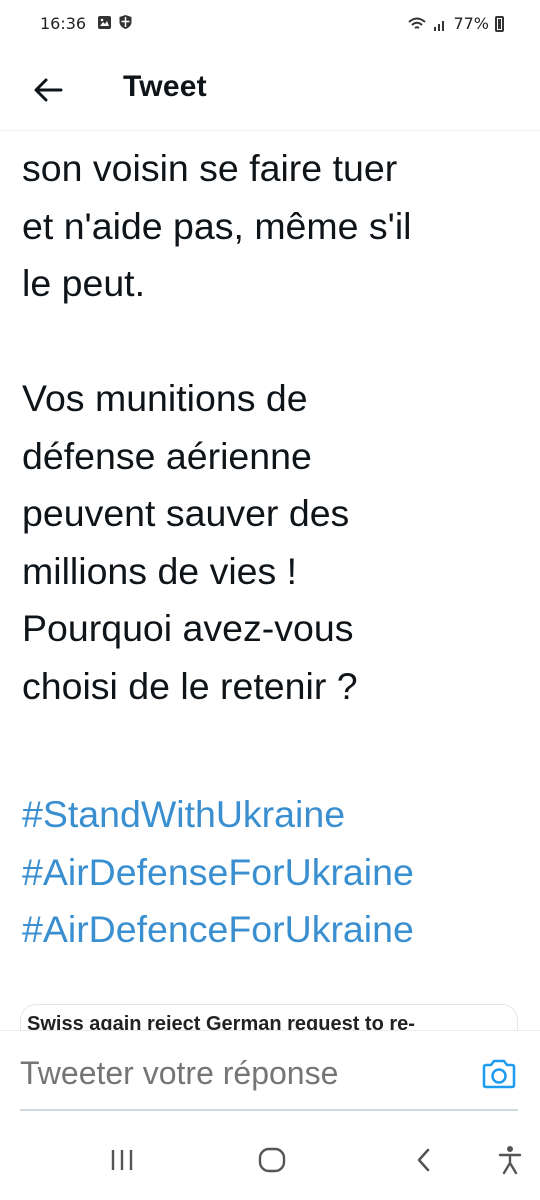 The width and height of the screenshot is (540, 1200). I want to click on header-divider, so click(270, 130).